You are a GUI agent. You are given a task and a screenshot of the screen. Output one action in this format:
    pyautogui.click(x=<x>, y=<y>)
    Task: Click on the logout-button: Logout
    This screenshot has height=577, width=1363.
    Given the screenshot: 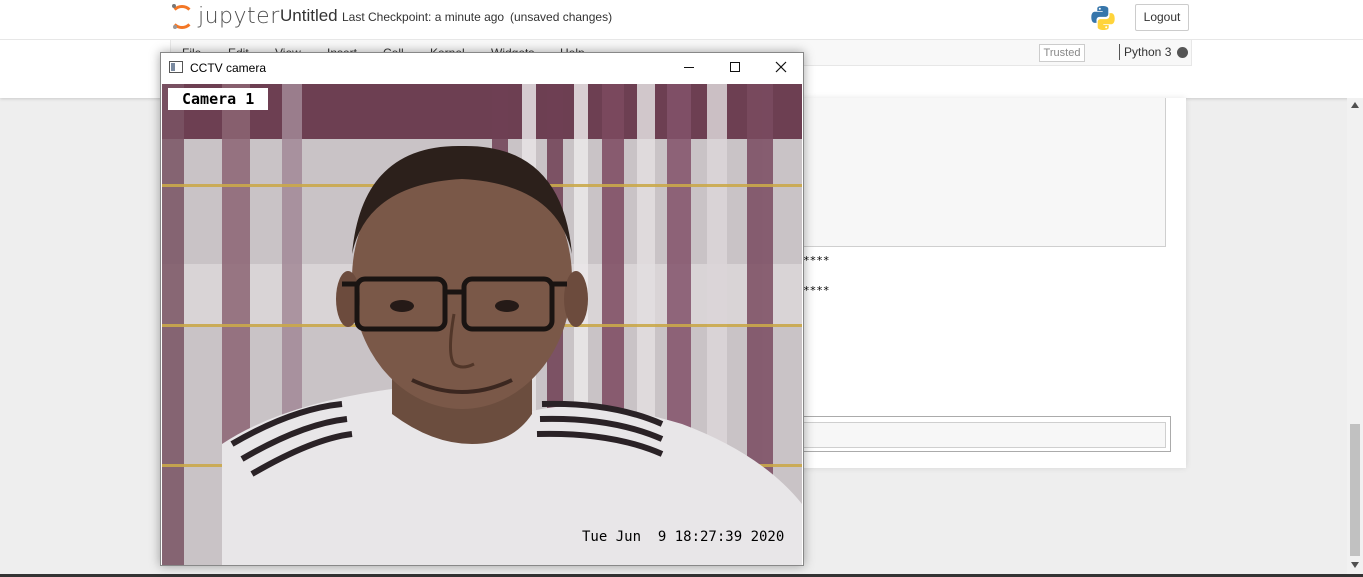 What is the action you would take?
    pyautogui.click(x=1162, y=17)
    